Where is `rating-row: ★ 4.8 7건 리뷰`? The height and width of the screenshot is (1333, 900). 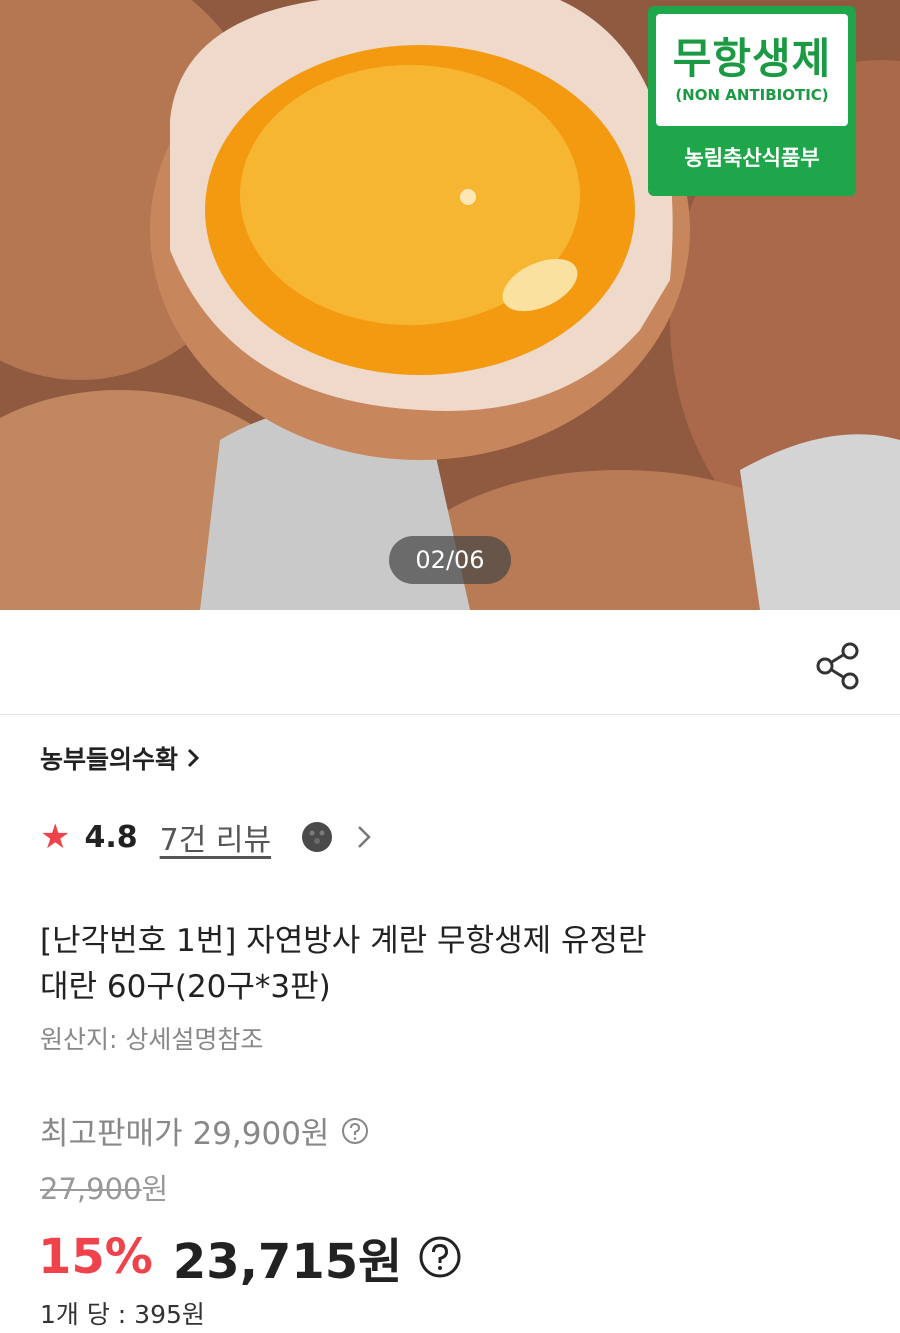
rating-row: ★ 4.8 7건 리뷰 is located at coordinates (206, 837).